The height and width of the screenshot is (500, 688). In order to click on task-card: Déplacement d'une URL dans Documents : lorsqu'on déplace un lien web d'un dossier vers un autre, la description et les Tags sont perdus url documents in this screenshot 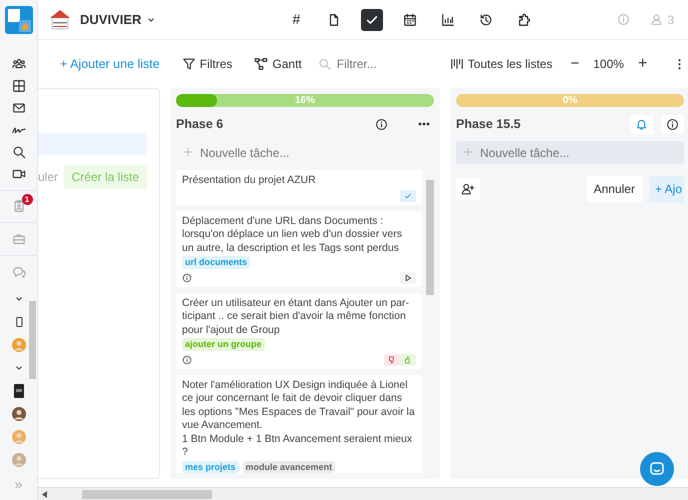, I will do `click(299, 248)`.